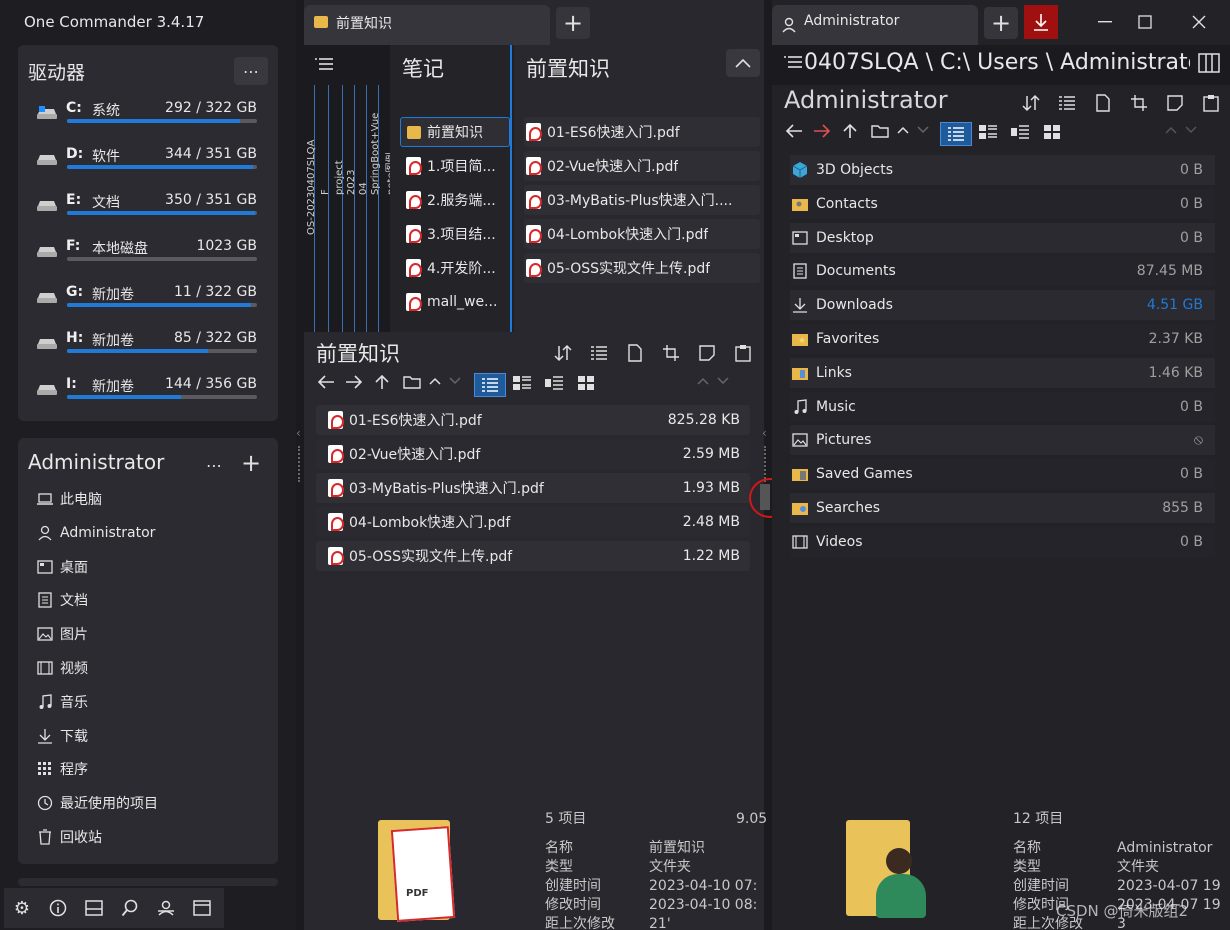 Image resolution: width=1230 pixels, height=930 pixels. What do you see at coordinates (642, 268) in the screenshot?
I see `column-item: 05-OSS实现文件上传.pdf` at bounding box center [642, 268].